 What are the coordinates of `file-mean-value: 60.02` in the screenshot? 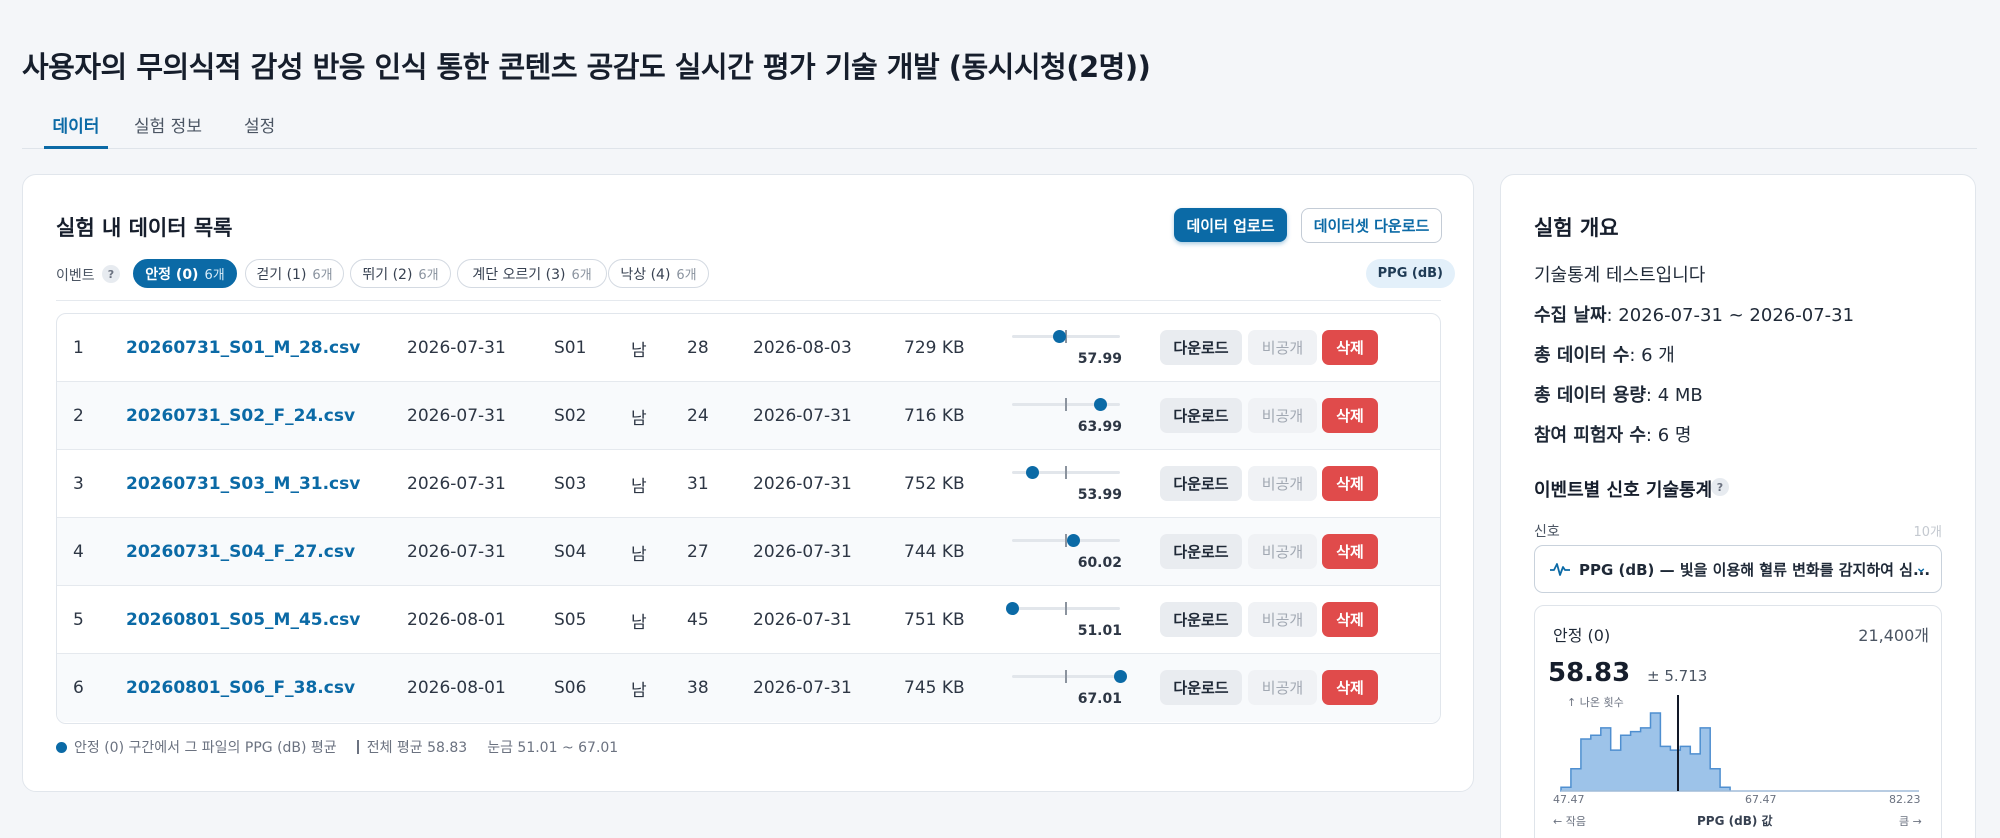 It's located at (1099, 563).